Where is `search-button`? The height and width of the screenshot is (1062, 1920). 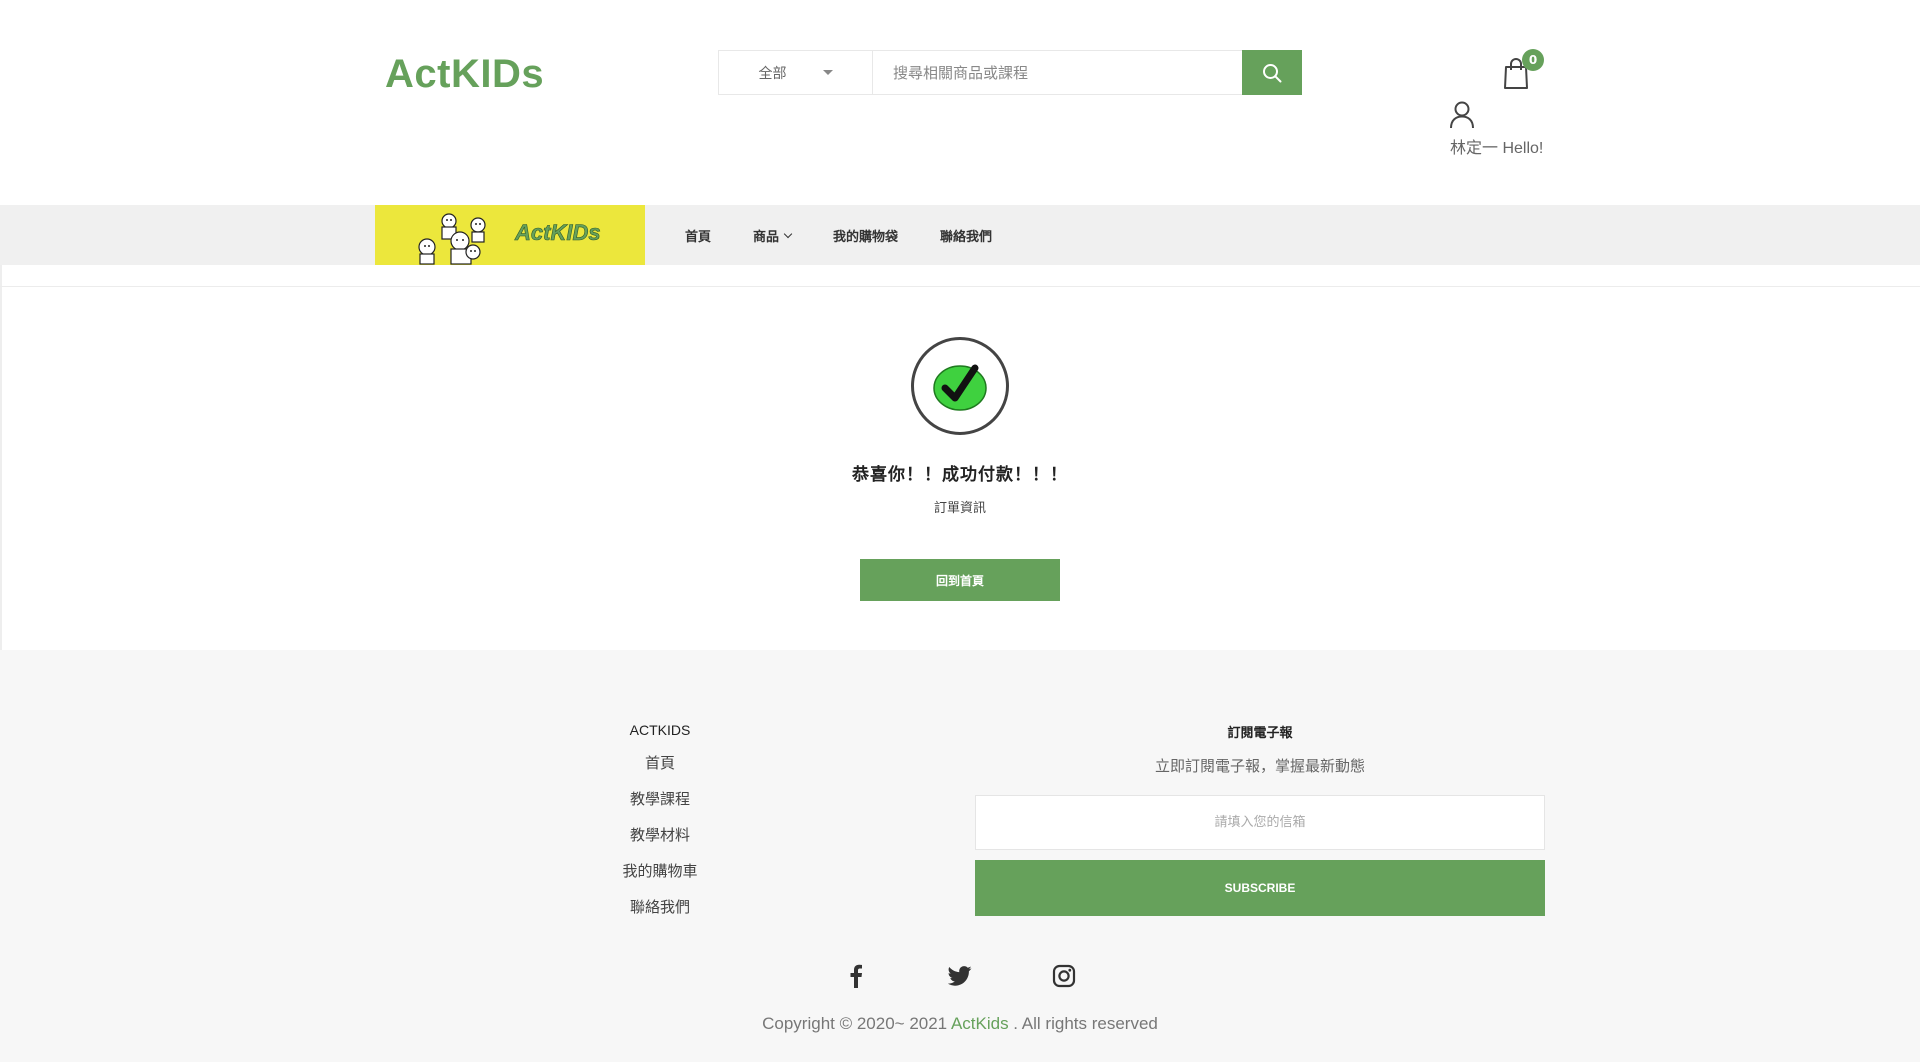 search-button is located at coordinates (1272, 72).